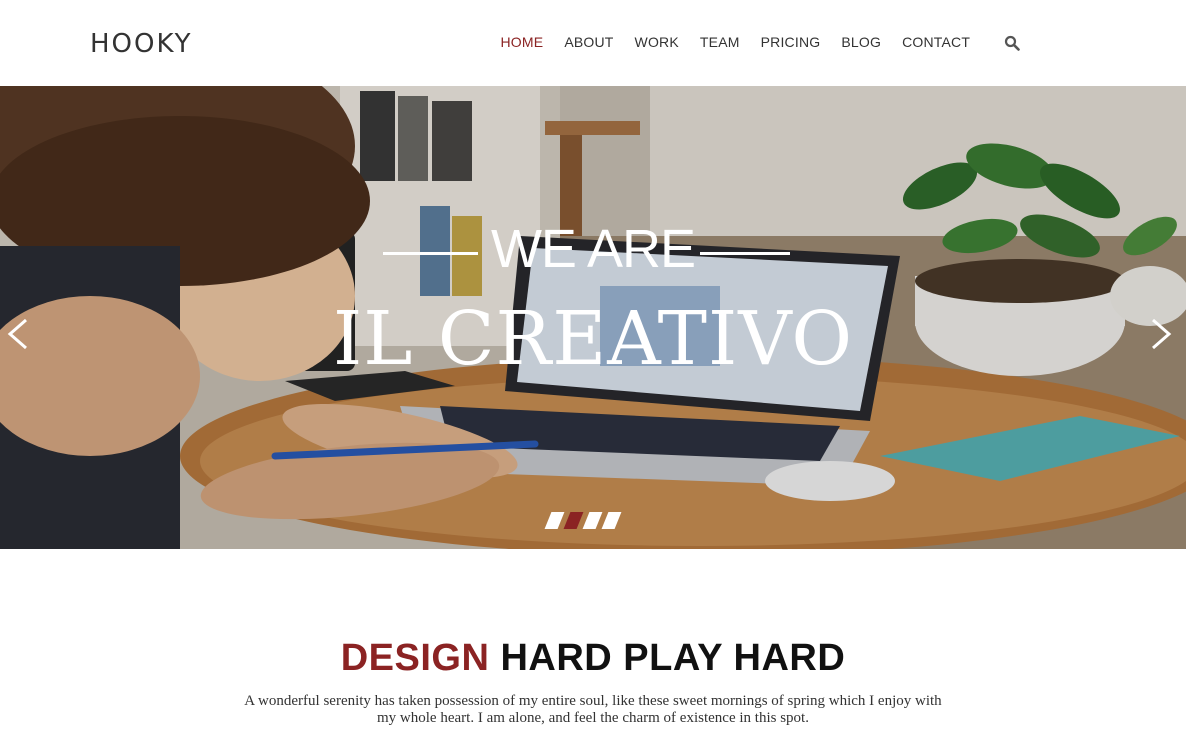 The width and height of the screenshot is (1200, 750). I want to click on section-heading: DESIGN HARD PLAY HARD, so click(593, 658).